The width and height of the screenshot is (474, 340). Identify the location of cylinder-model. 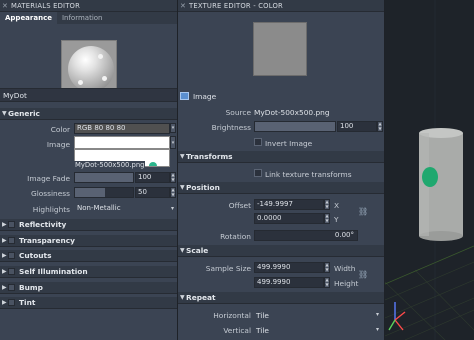
(441, 184).